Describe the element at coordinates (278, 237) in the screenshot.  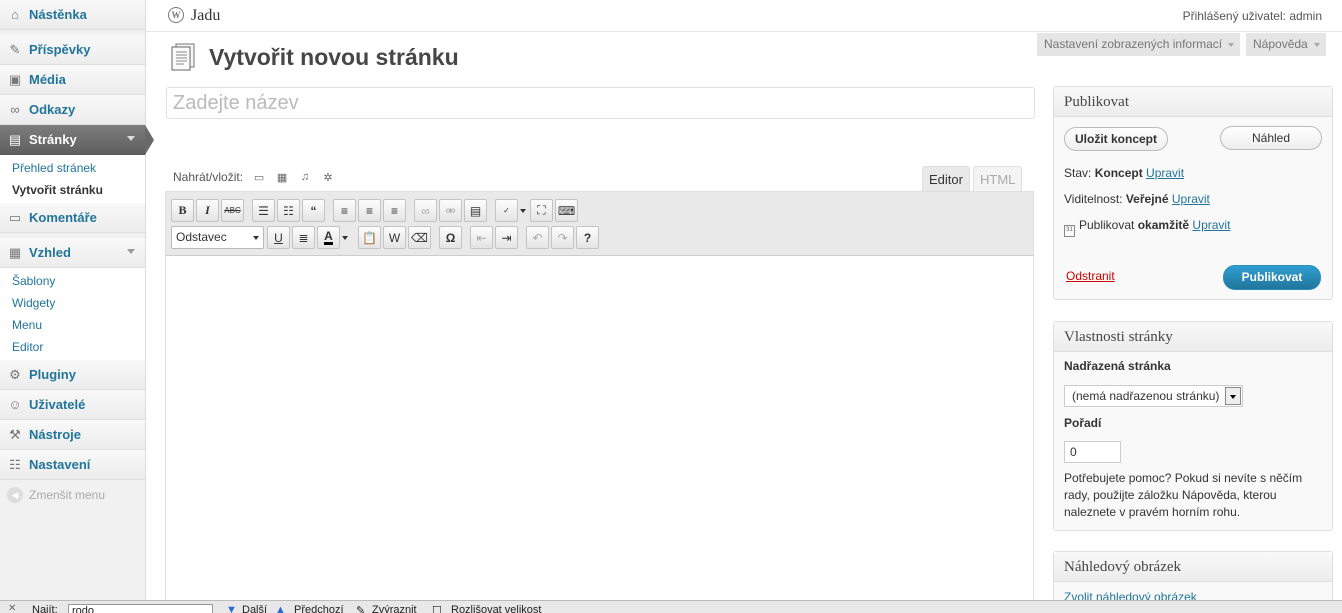
I see `underline-button: U` at that location.